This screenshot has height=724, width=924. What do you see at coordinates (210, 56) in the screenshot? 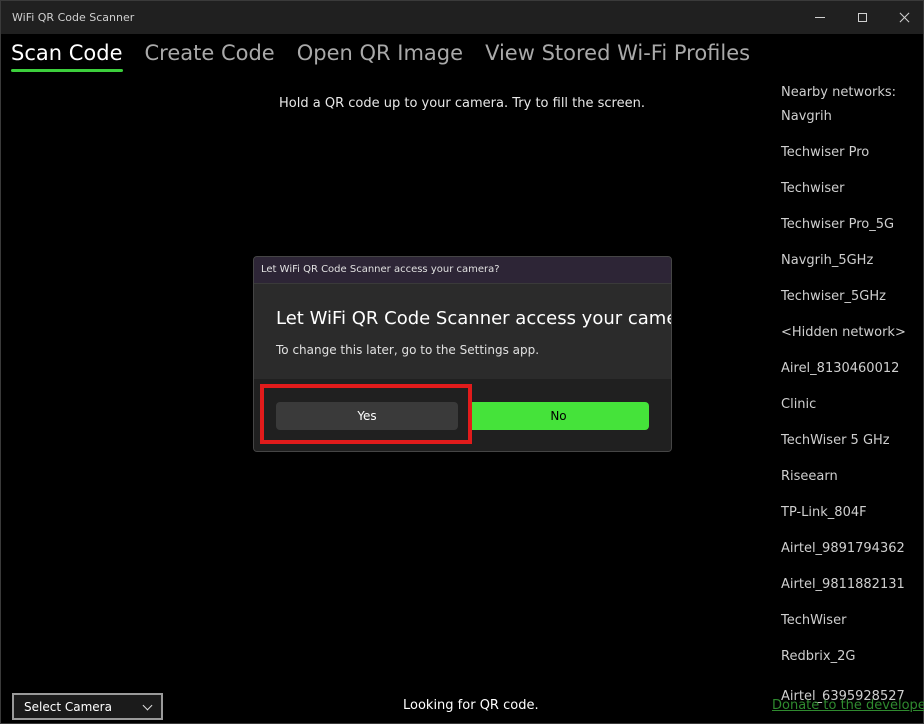
I see `tab-create-code: Create Code` at bounding box center [210, 56].